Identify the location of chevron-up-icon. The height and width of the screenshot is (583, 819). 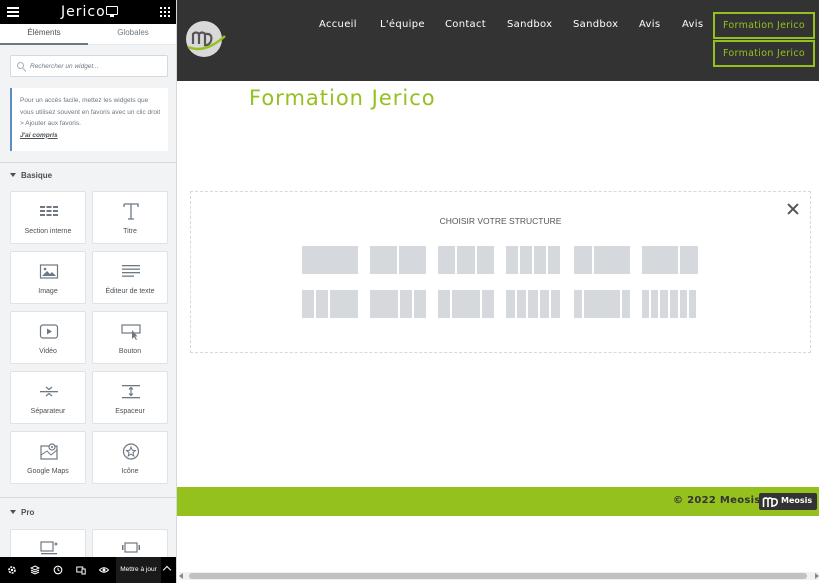
(167, 570).